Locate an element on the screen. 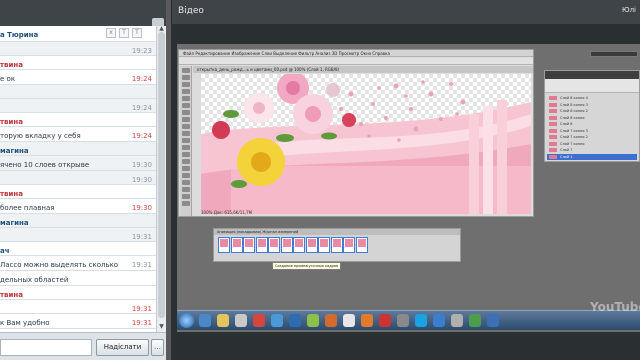 This screenshot has width=640, height=360. shared-screen-panel-button is located at coordinates (614, 54).